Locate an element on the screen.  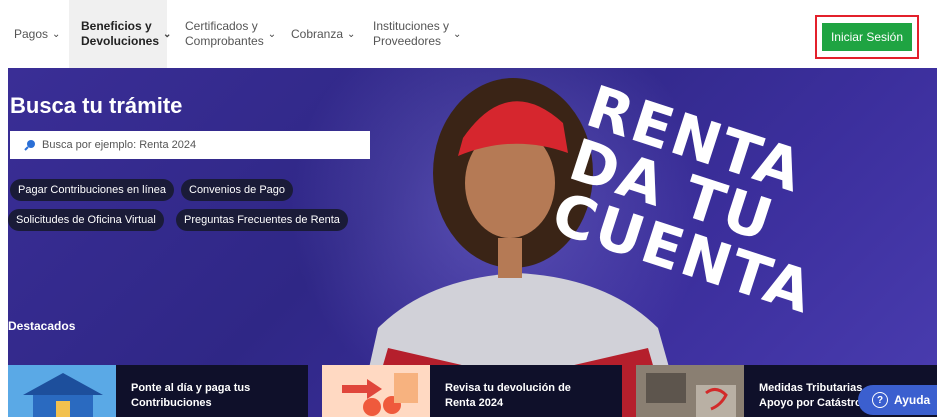
nav-item-label: Certificados y Comprobantes is located at coordinates (224, 34).